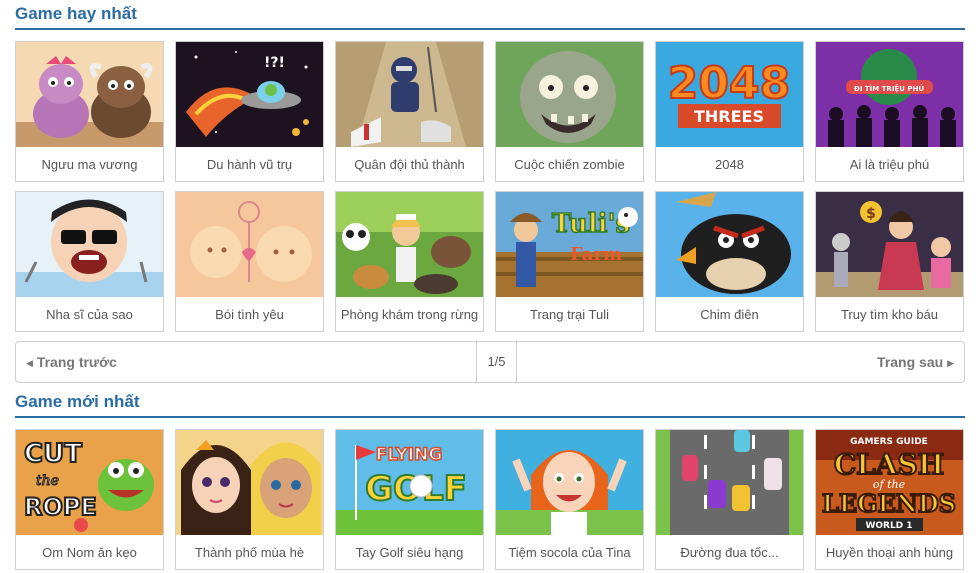 This screenshot has width=980, height=573. What do you see at coordinates (569, 165) in the screenshot?
I see `game-title: Cuộc chiến zombie` at bounding box center [569, 165].